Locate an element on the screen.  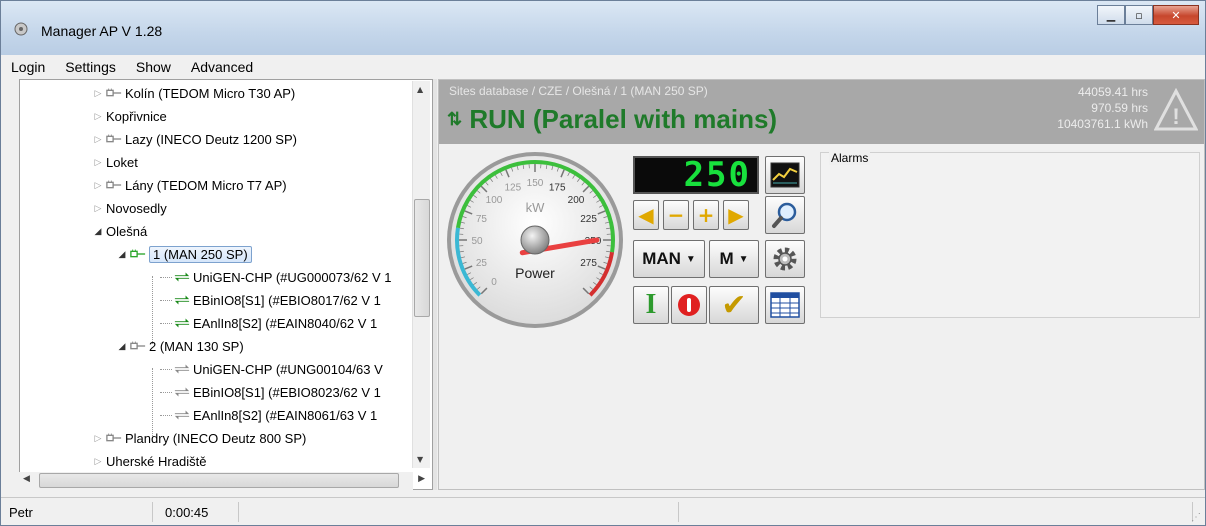
tree-item: ▷ Loket is located at coordinates (115, 162).